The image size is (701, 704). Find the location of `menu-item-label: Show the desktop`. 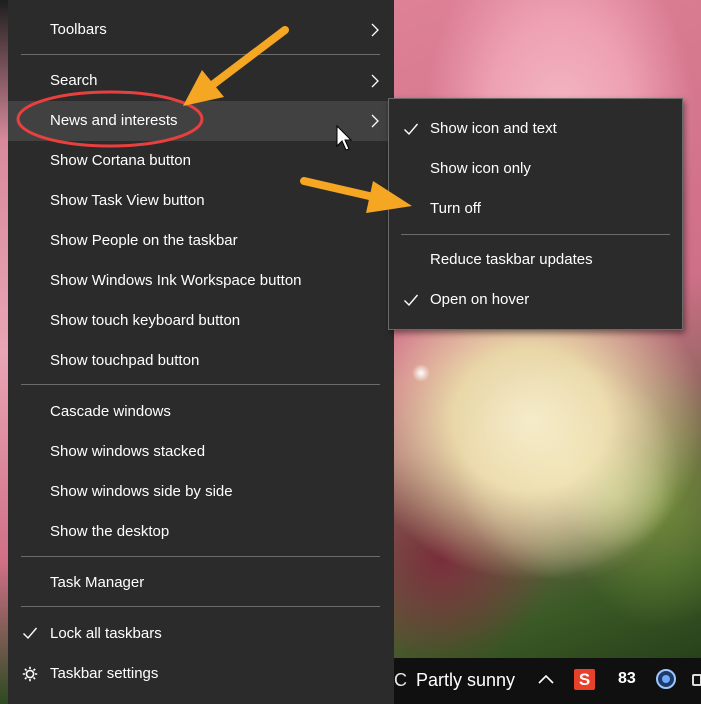

menu-item-label: Show the desktop is located at coordinates (110, 531).